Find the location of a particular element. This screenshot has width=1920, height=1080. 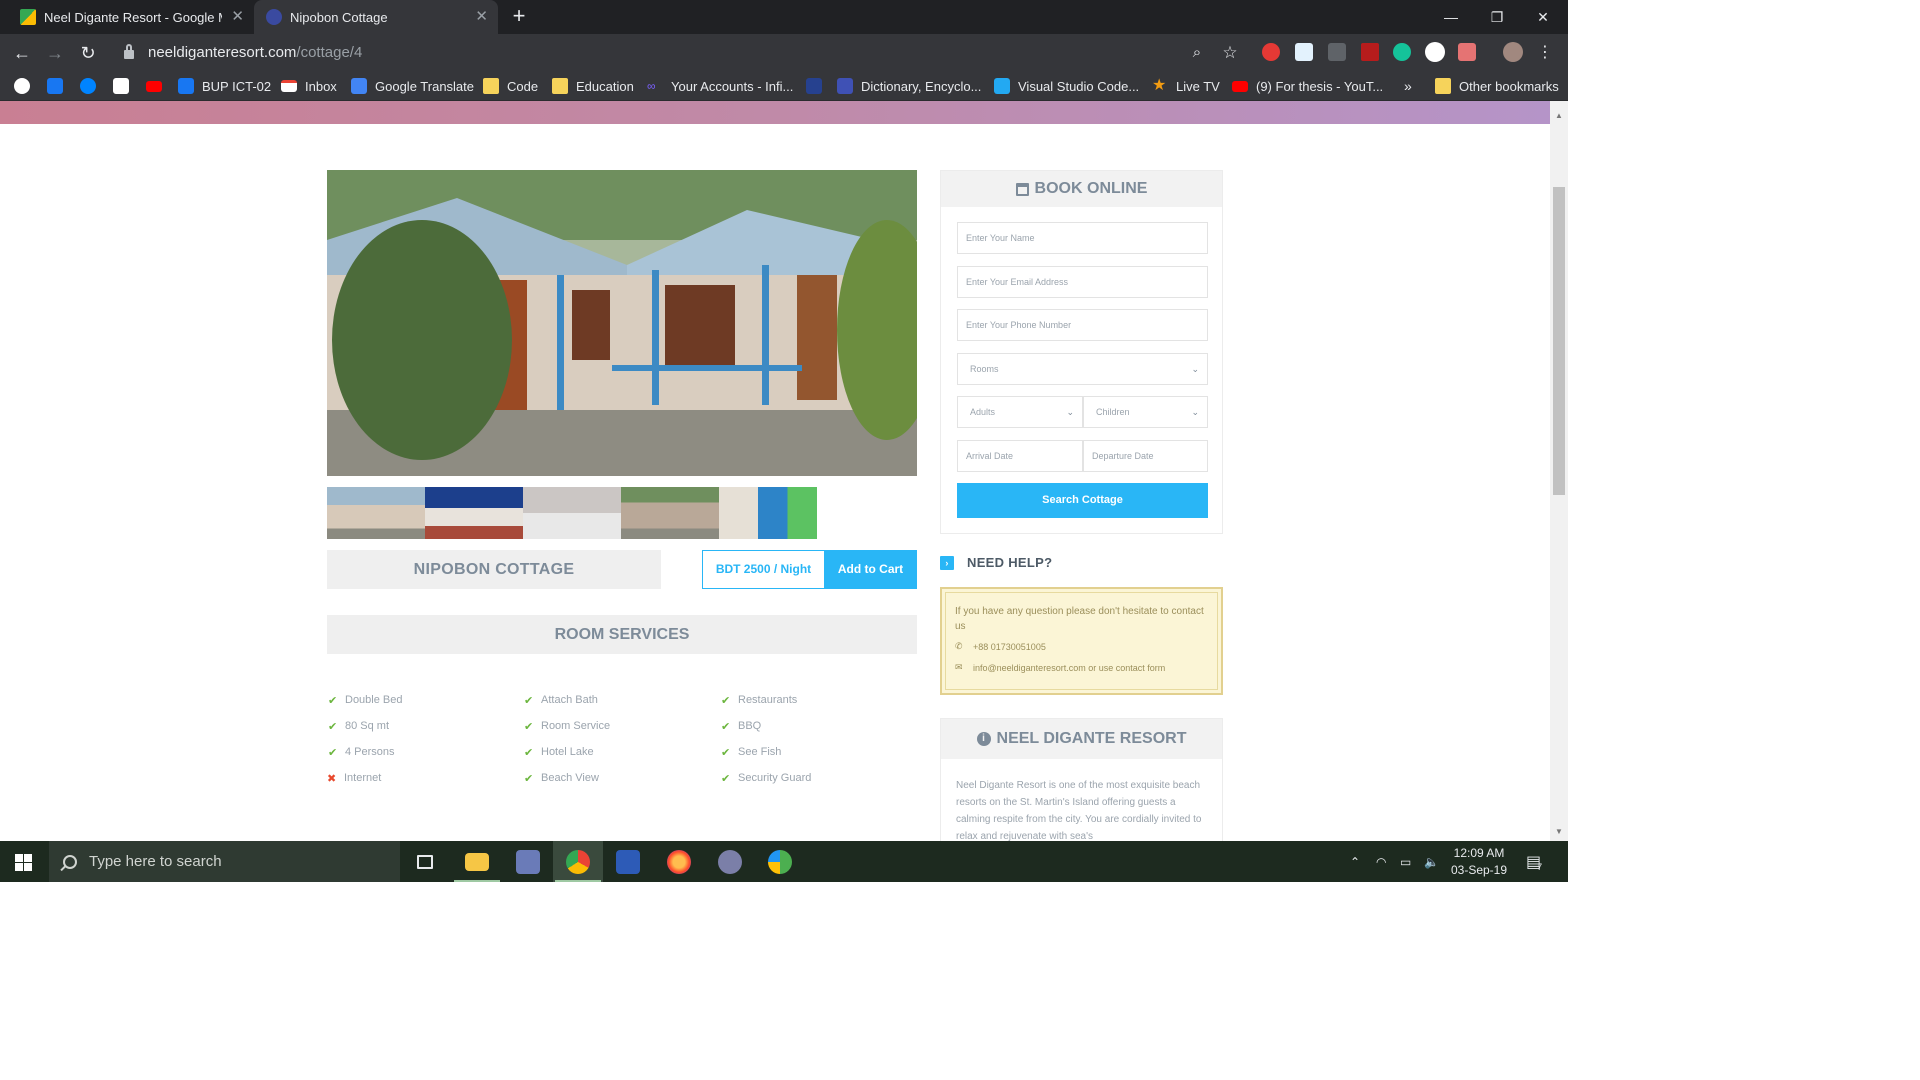

bookmark-inbox: Inbox is located at coordinates (309, 86).